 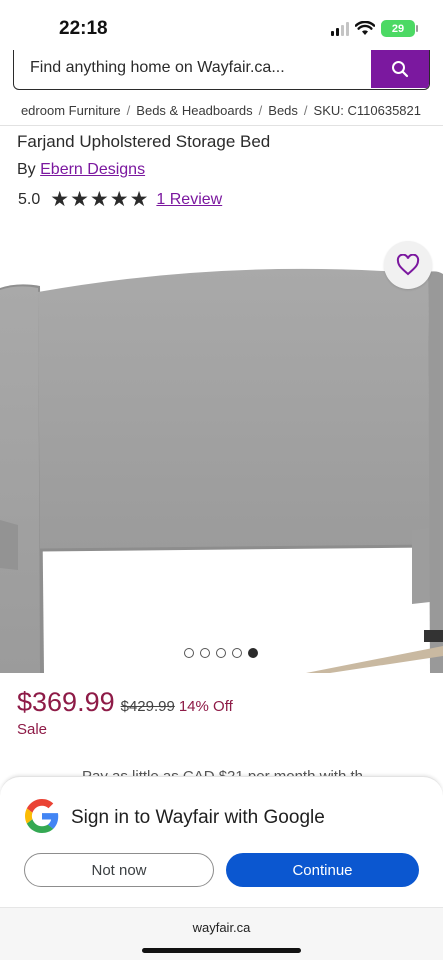 I want to click on brand-link: Ebern Designs, so click(x=92, y=169).